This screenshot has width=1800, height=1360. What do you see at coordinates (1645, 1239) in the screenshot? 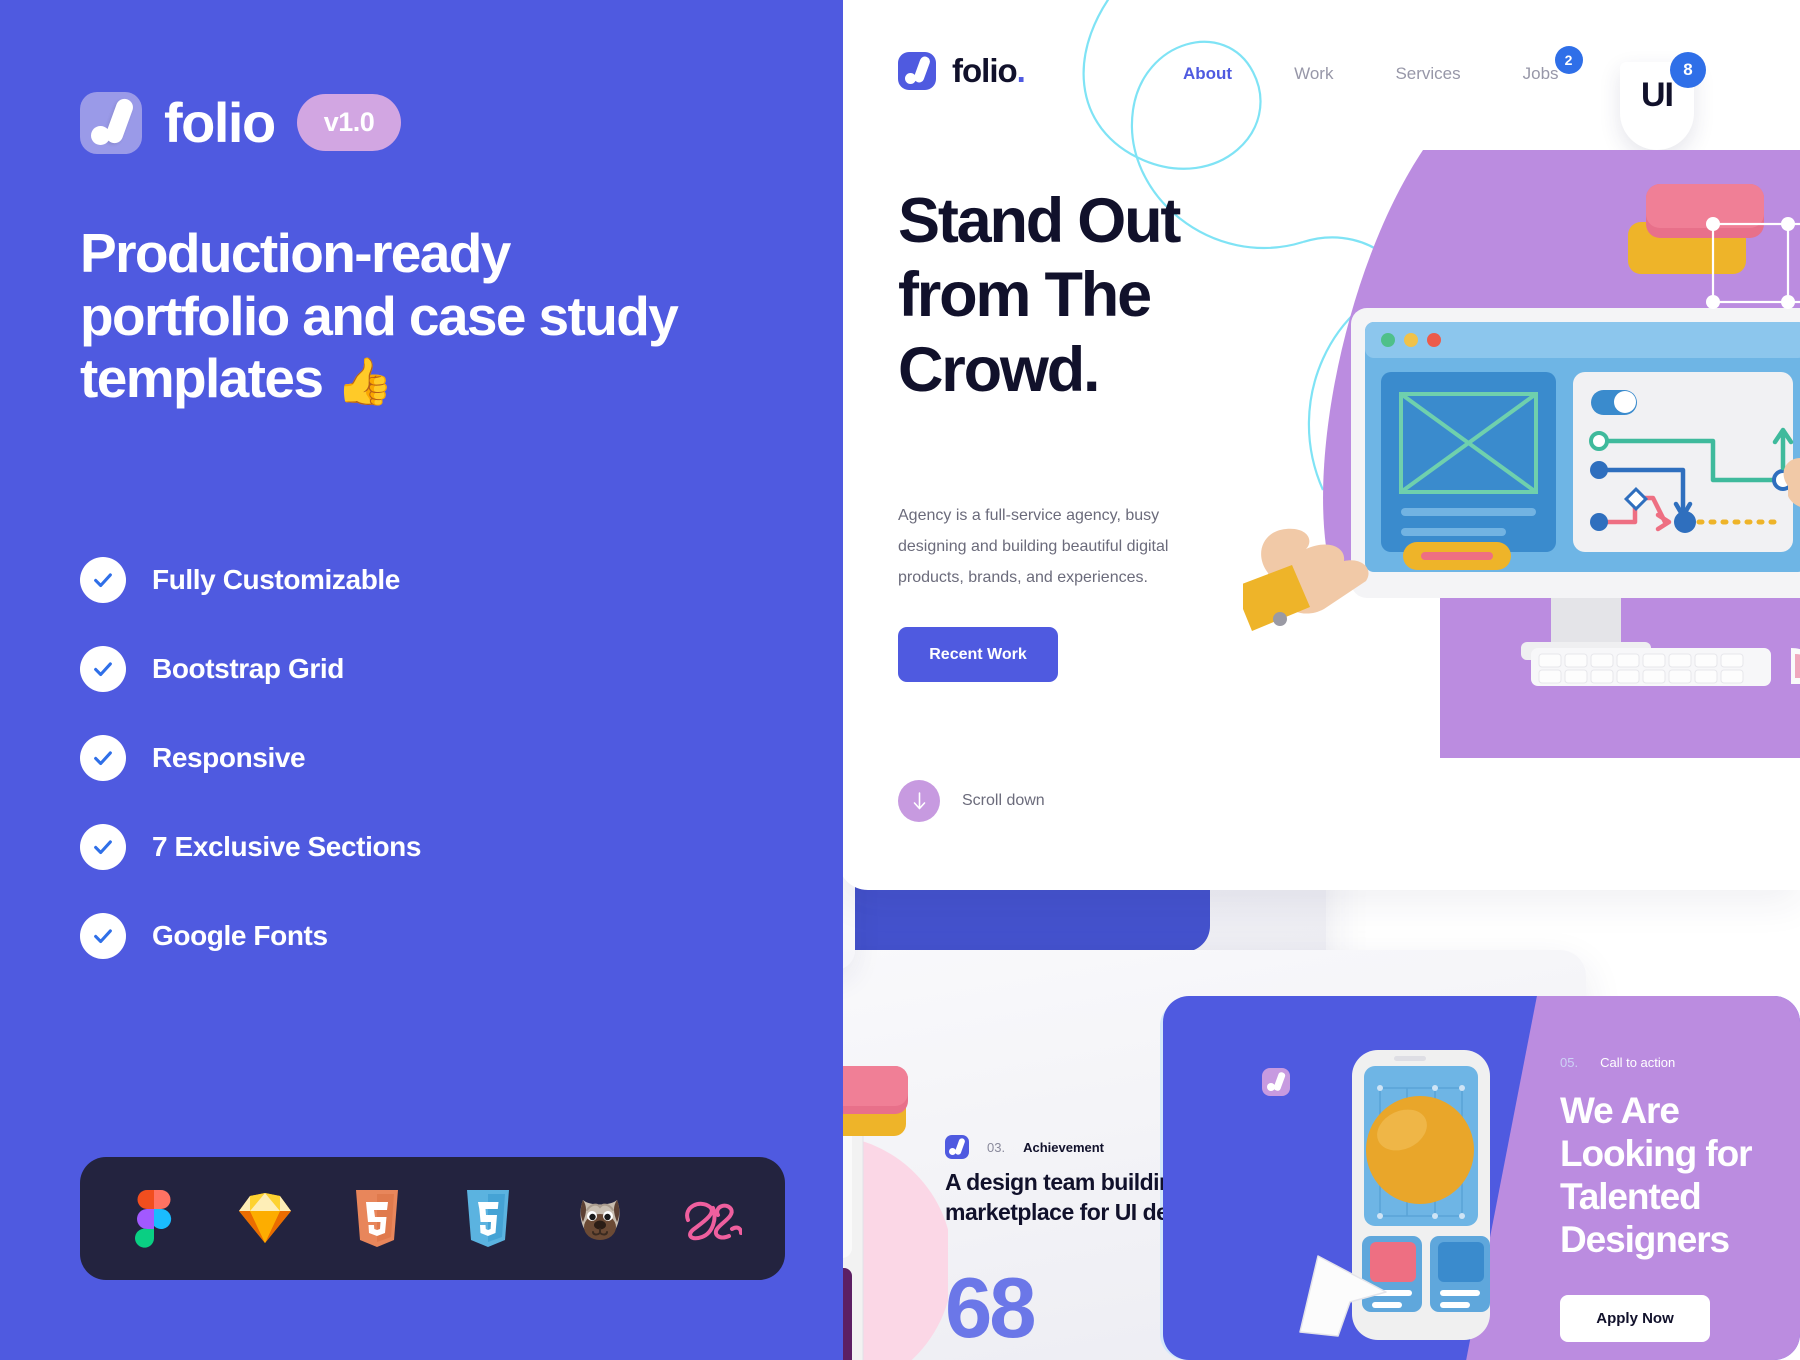
I see `heading-line: Designers` at bounding box center [1645, 1239].